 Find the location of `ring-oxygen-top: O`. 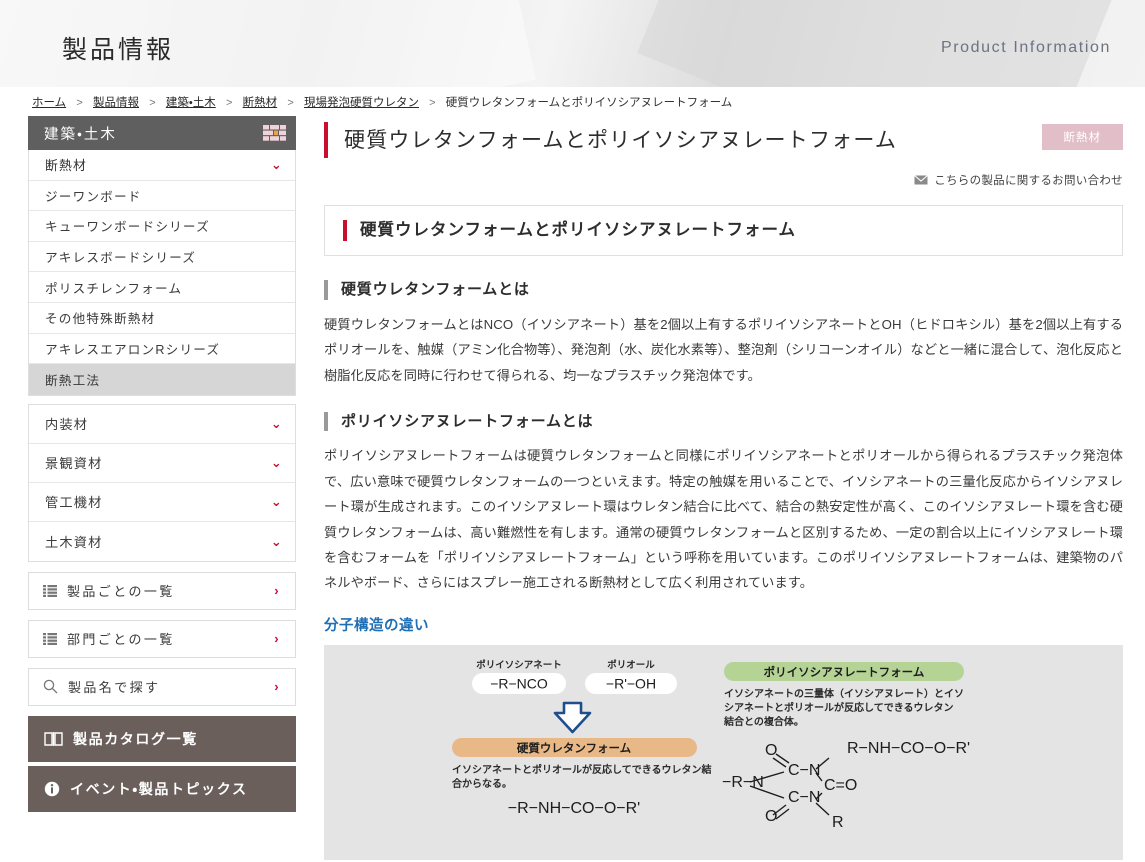

ring-oxygen-top: O is located at coordinates (771, 750).